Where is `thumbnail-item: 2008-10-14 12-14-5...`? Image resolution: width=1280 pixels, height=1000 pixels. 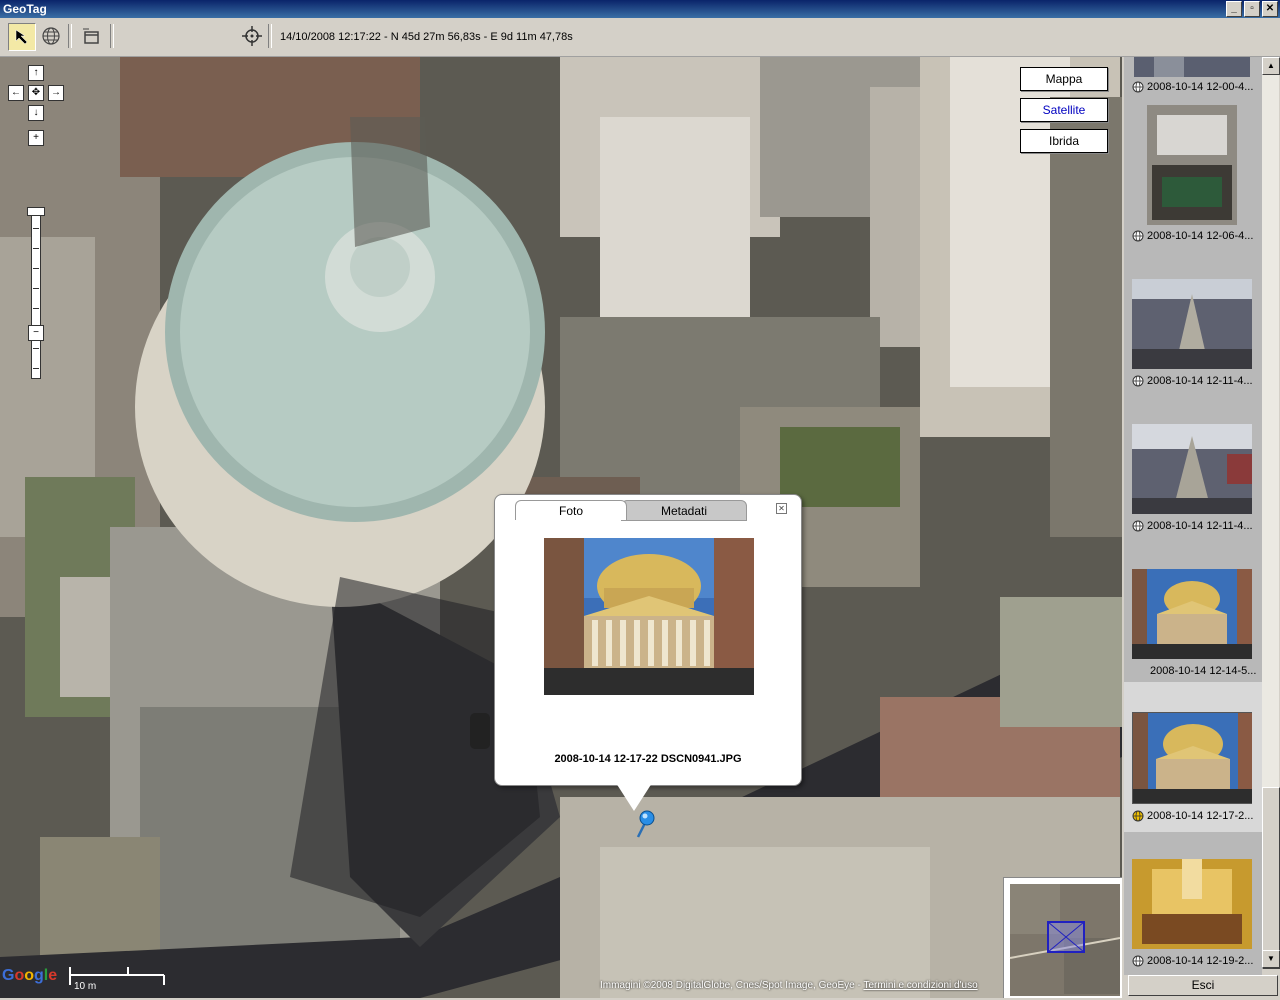 thumbnail-item: 2008-10-14 12-14-5... is located at coordinates (1193, 629).